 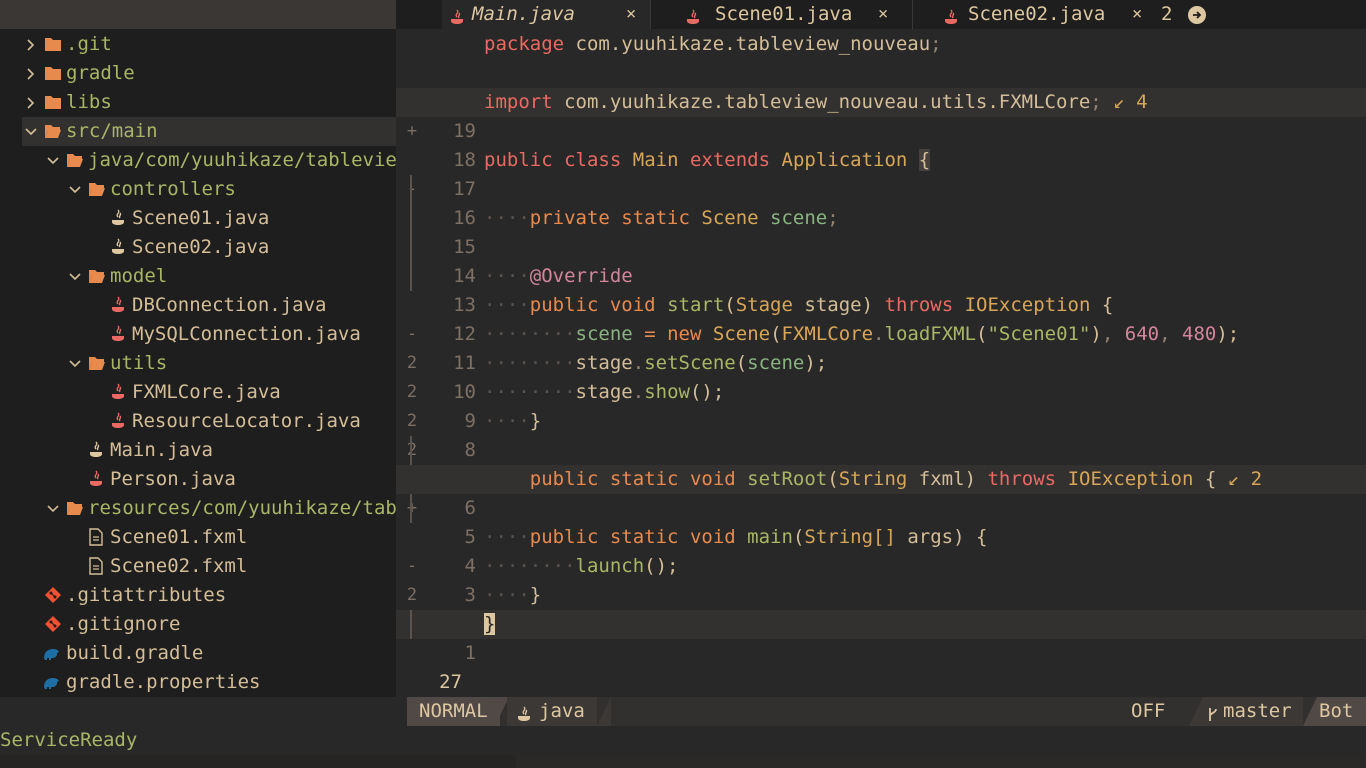 What do you see at coordinates (644, 537) in the screenshot?
I see `token: static` at bounding box center [644, 537].